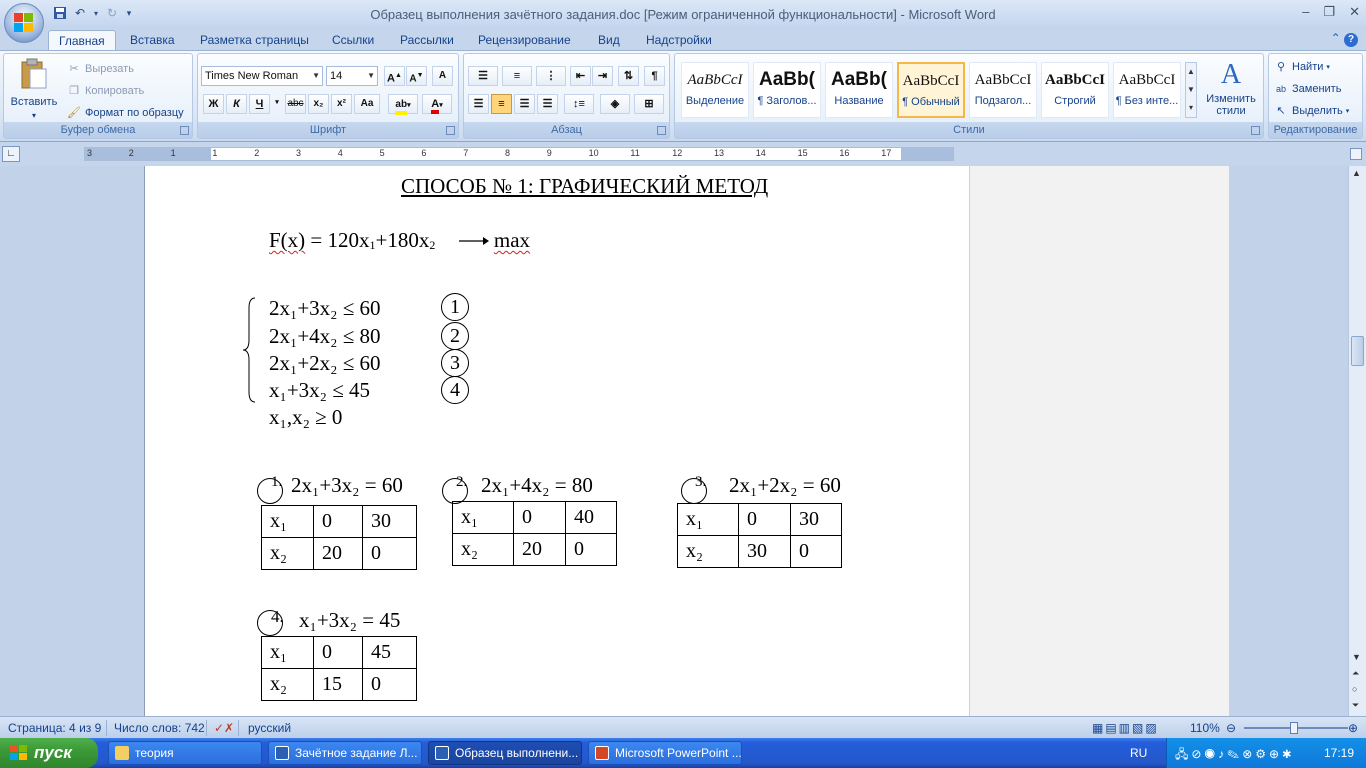  What do you see at coordinates (1305, 12) in the screenshot?
I see `minimize-icon: ‒` at bounding box center [1305, 12].